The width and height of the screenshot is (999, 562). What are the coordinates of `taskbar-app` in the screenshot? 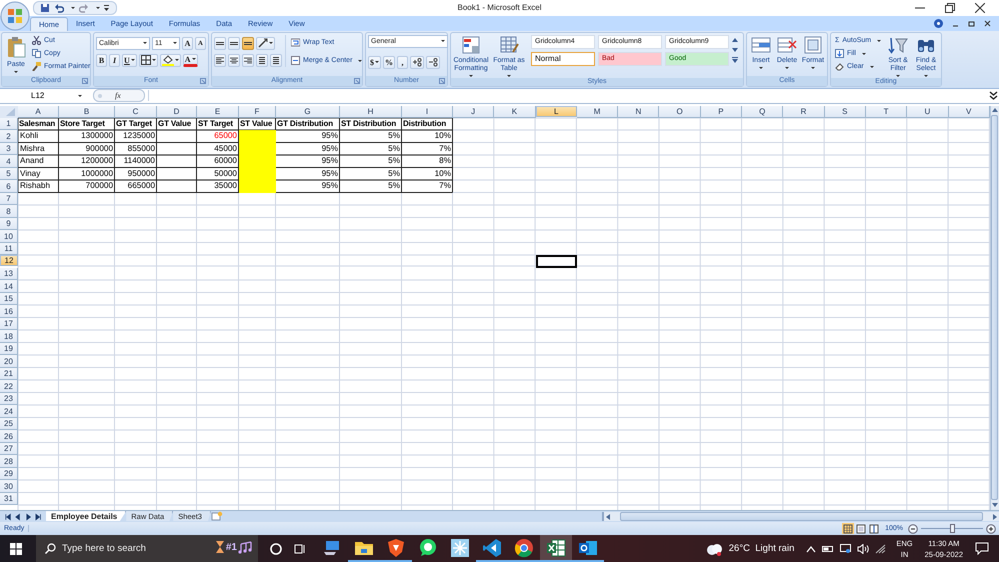 It's located at (556, 548).